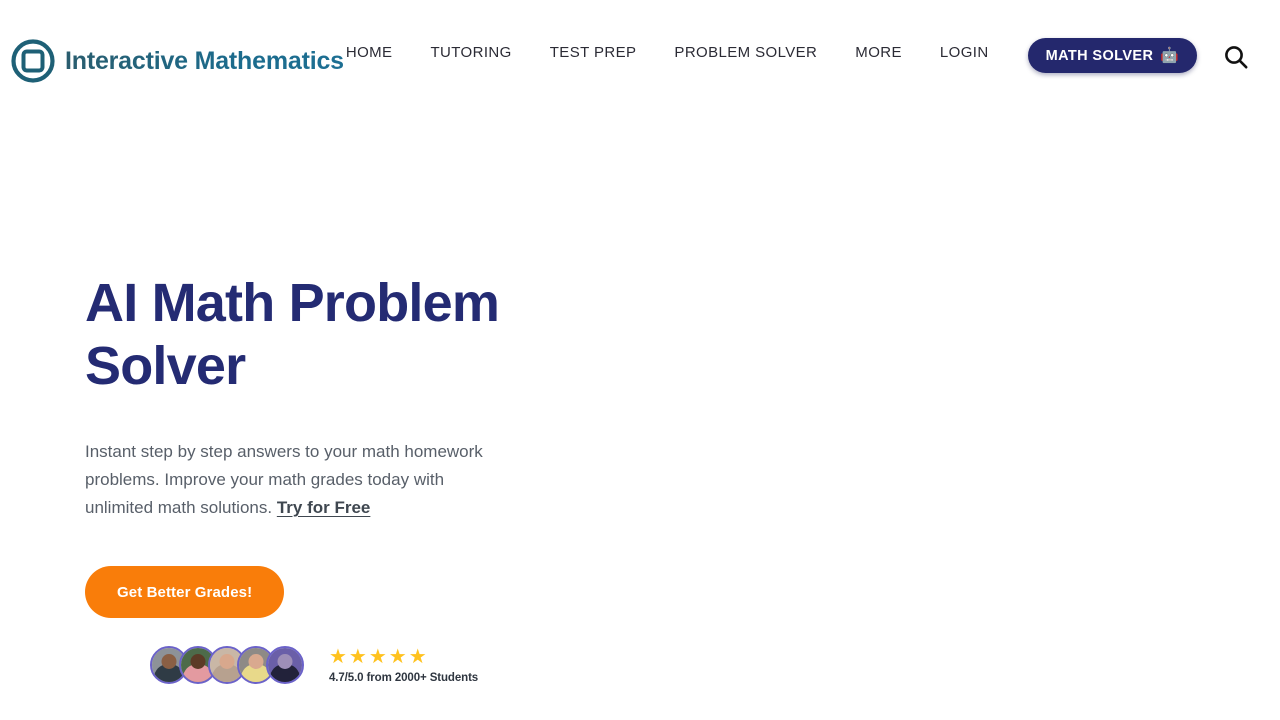 The width and height of the screenshot is (1280, 720). What do you see at coordinates (369, 52) in the screenshot?
I see `nav-item-home: HOME` at bounding box center [369, 52].